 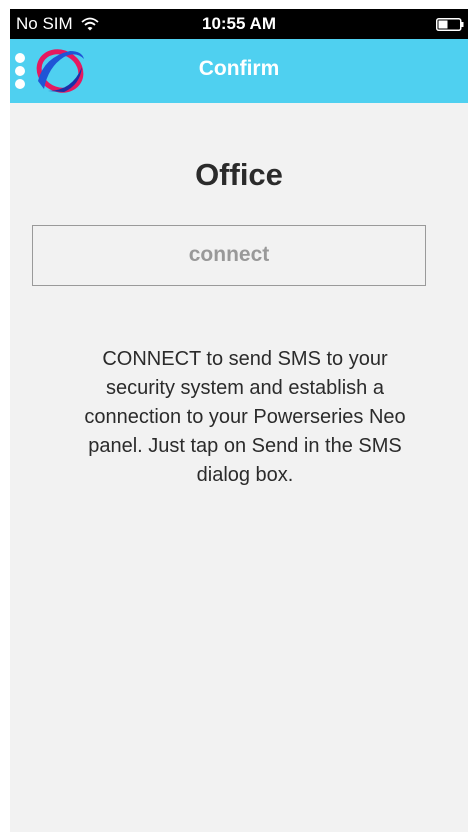 What do you see at coordinates (450, 24) in the screenshot?
I see `battery-icon` at bounding box center [450, 24].